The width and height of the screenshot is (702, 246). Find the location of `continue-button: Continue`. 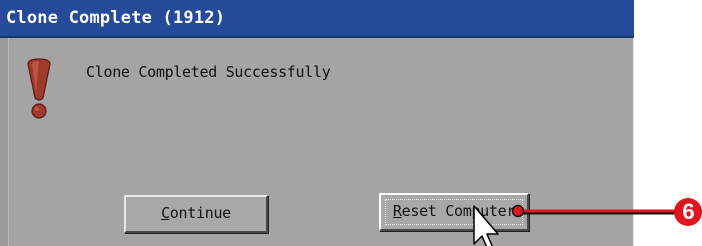

continue-button: Continue is located at coordinates (196, 214).